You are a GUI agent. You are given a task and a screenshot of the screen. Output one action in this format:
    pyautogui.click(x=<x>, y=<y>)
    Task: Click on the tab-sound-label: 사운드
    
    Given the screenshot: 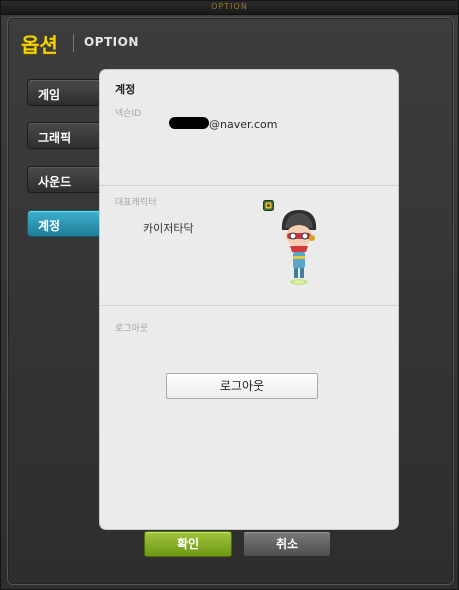 What is the action you would take?
    pyautogui.click(x=55, y=182)
    